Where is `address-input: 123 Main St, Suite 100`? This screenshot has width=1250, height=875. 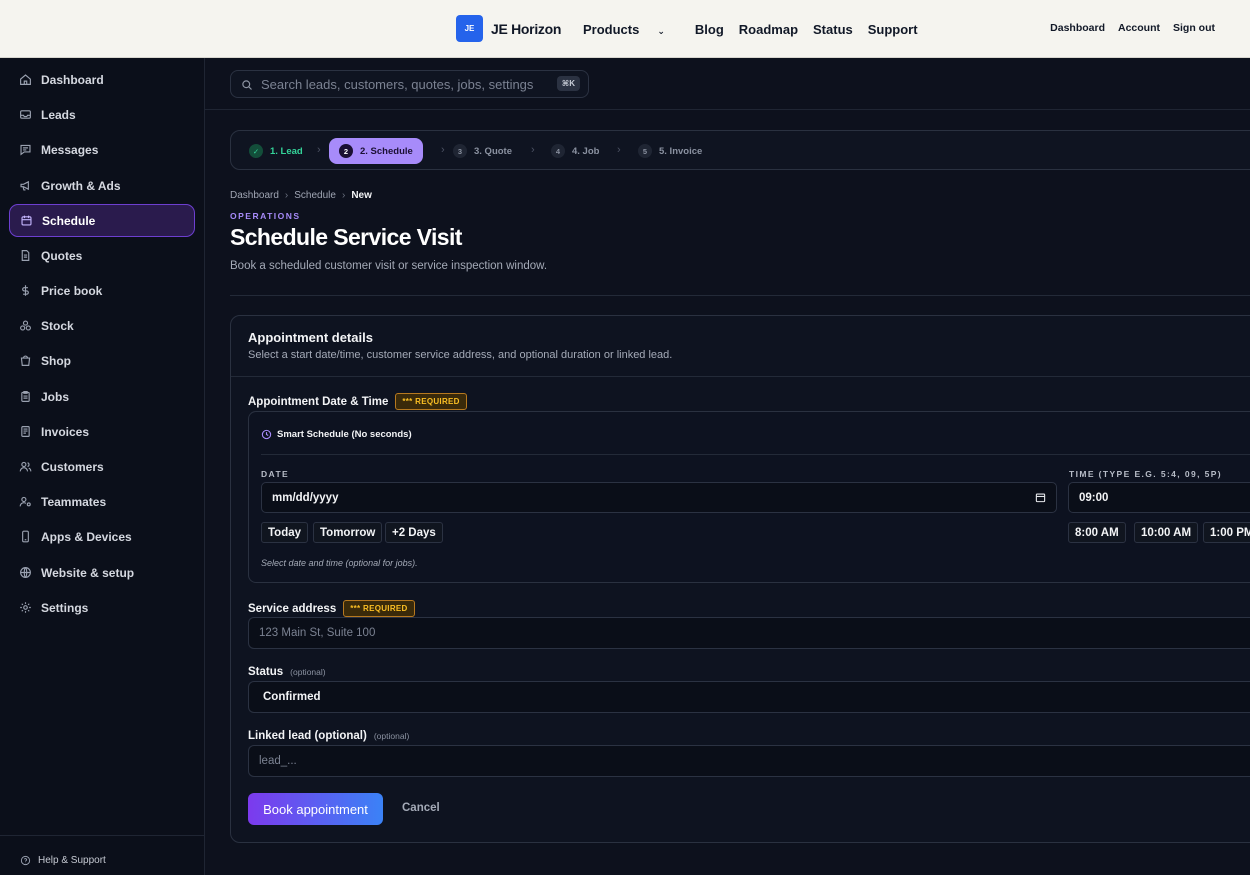
address-input: 123 Main St, Suite 100 is located at coordinates (749, 633).